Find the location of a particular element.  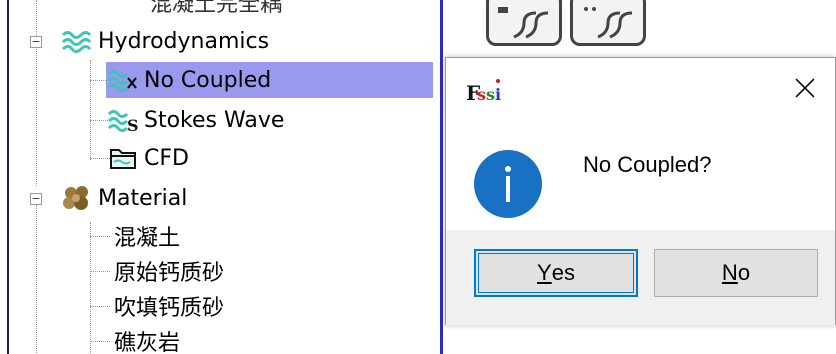

tree-item-label: No Coupled is located at coordinates (208, 80).